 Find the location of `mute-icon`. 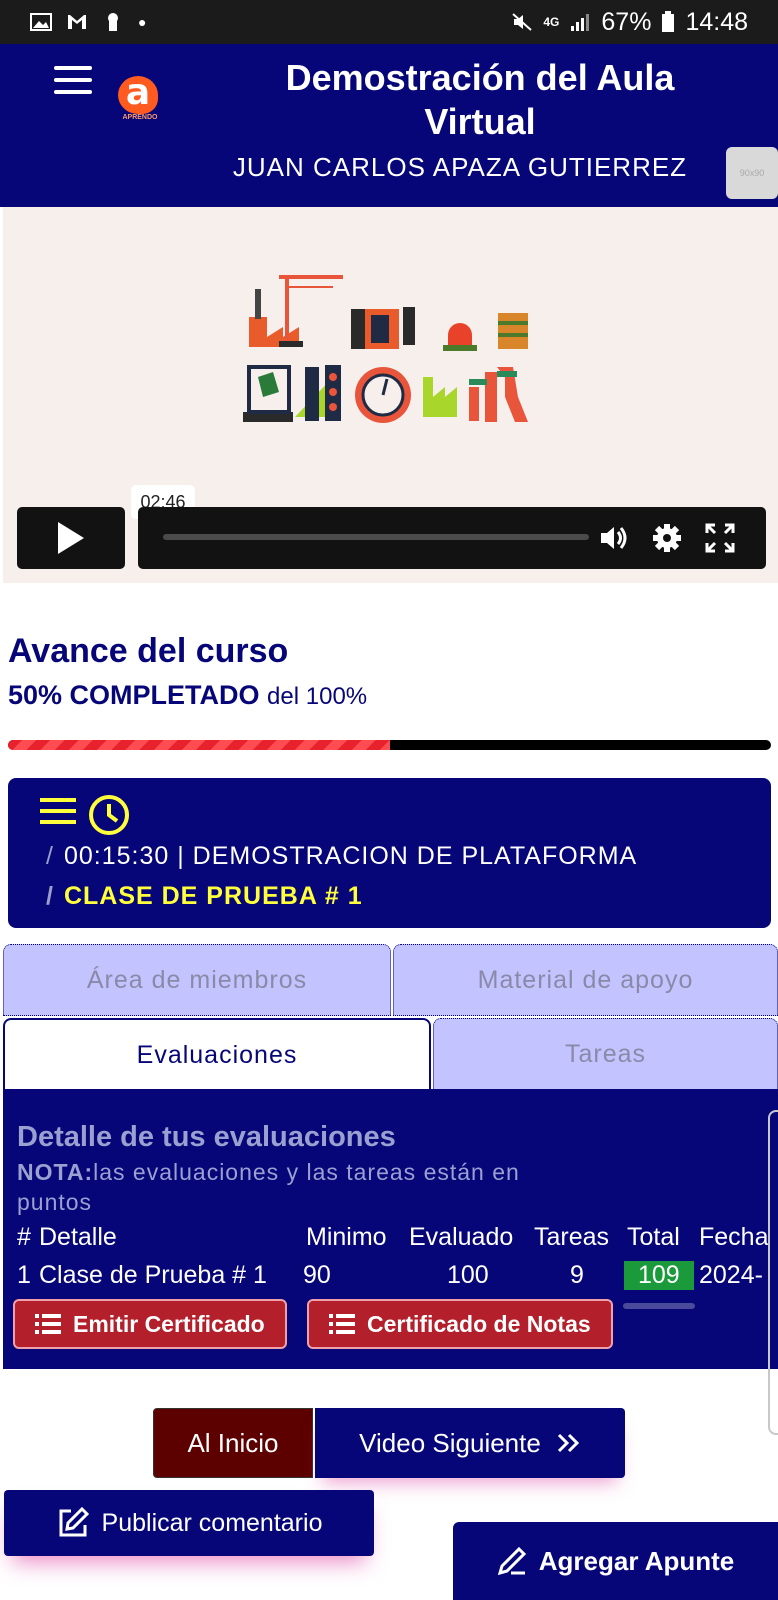

mute-icon is located at coordinates (522, 22).